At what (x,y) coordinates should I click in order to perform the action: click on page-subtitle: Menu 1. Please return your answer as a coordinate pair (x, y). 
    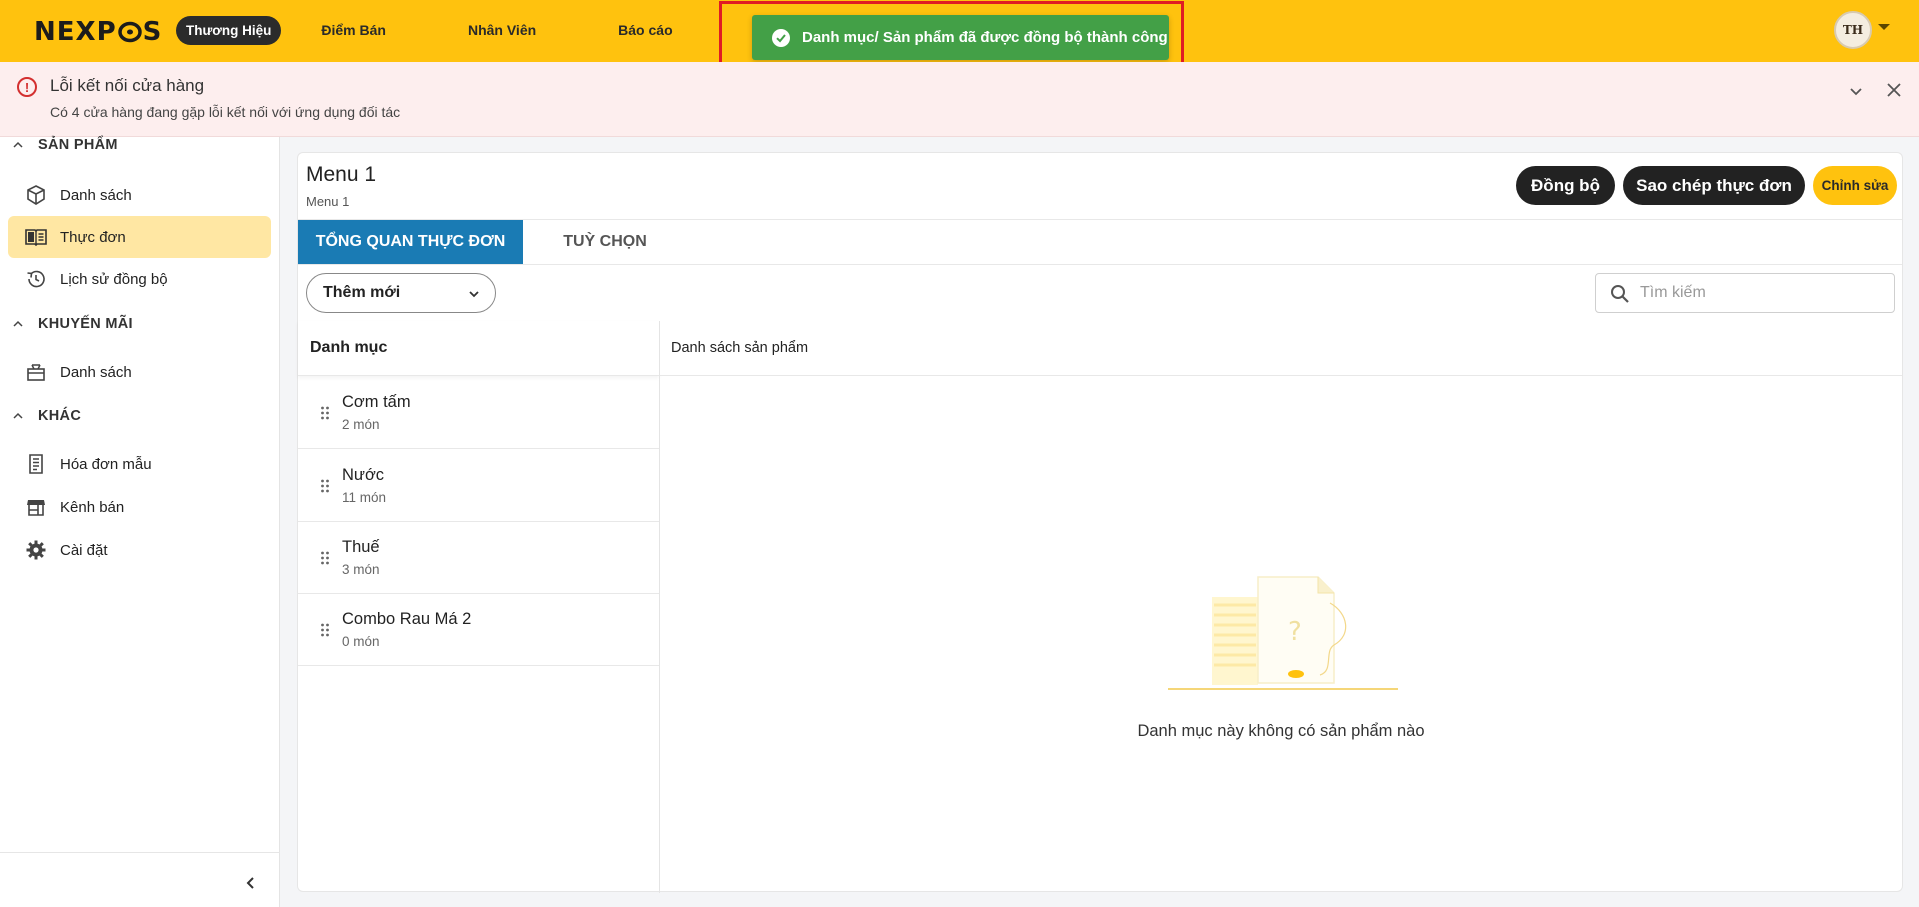
    Looking at the image, I should click on (328, 201).